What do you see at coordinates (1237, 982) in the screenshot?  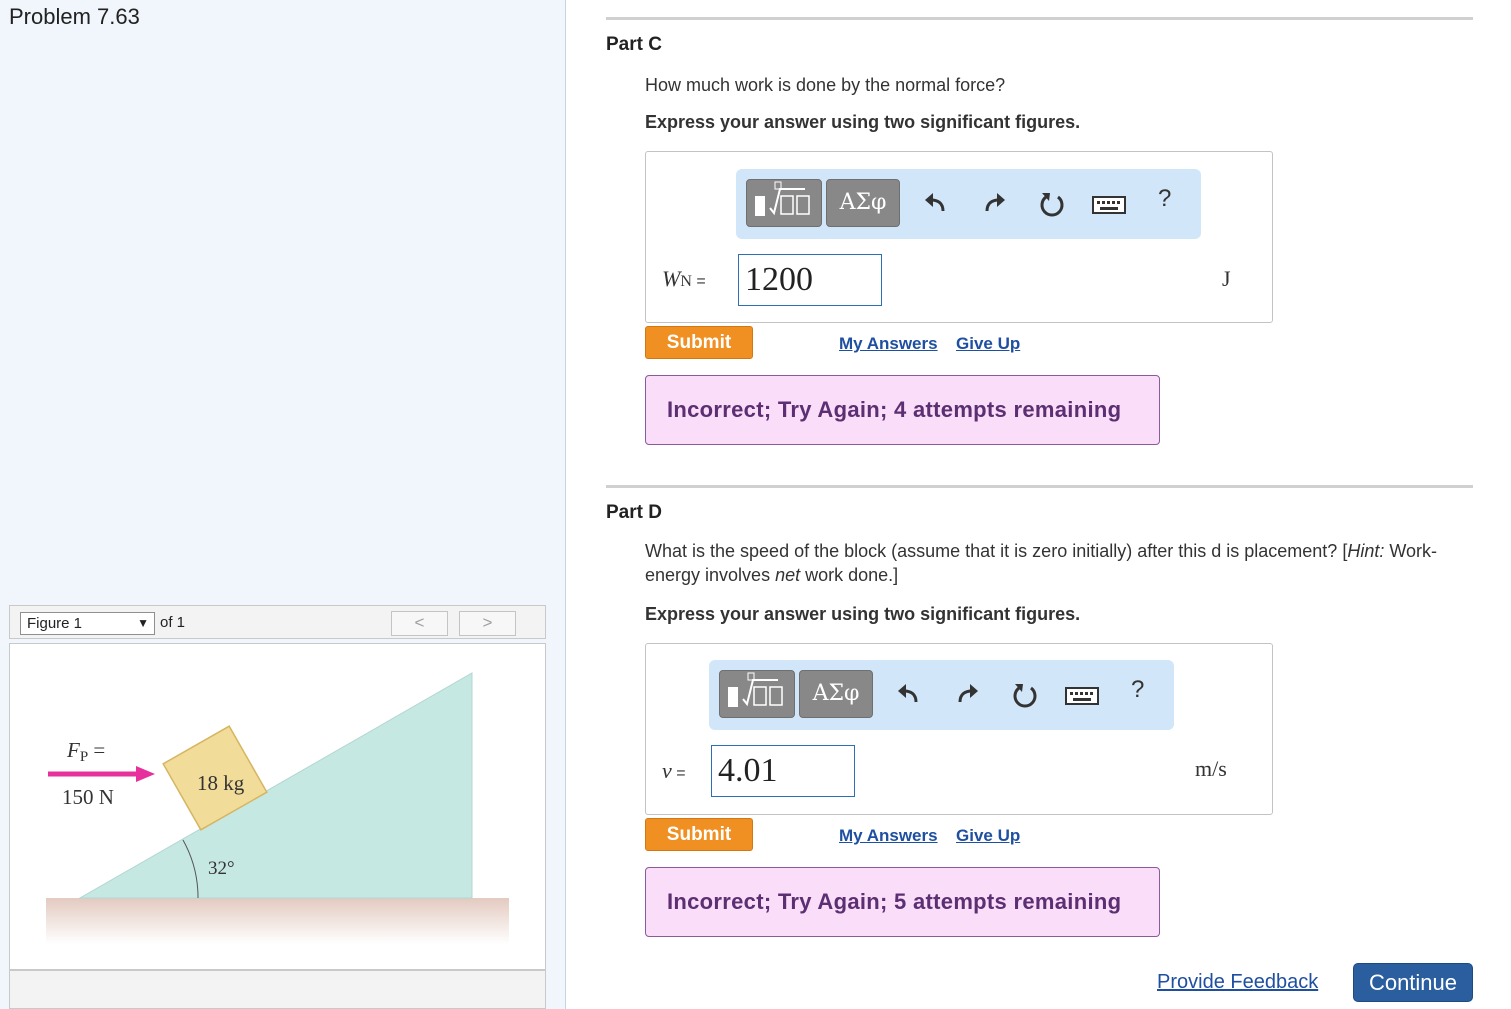 I see `provide-feedback-link: Provide Feedback` at bounding box center [1237, 982].